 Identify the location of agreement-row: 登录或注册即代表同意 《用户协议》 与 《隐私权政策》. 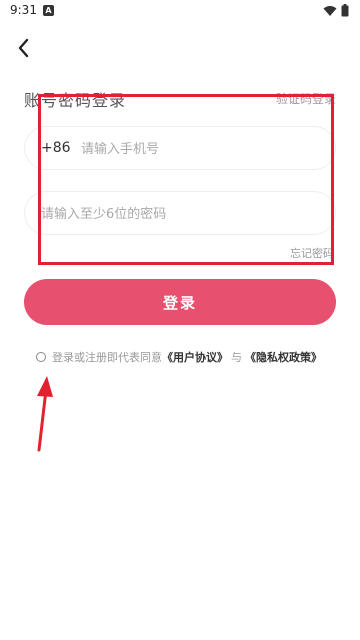
(179, 357).